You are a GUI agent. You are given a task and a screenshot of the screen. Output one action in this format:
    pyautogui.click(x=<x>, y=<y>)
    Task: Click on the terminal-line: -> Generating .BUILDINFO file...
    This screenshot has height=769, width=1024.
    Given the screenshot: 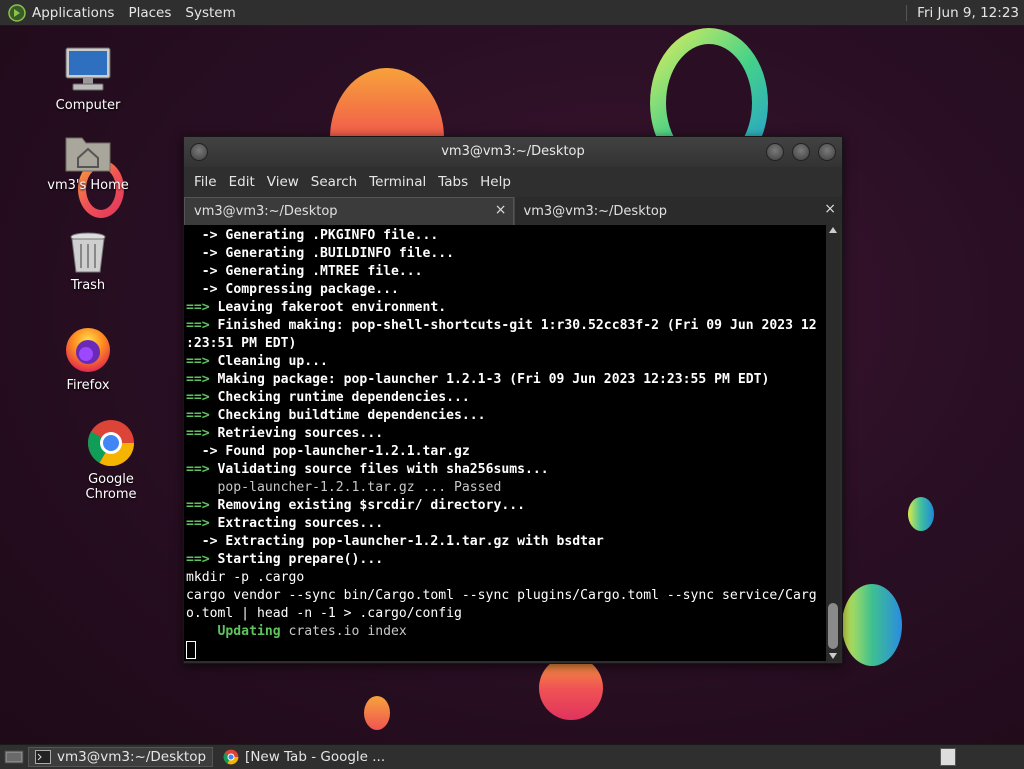 What is the action you would take?
    pyautogui.click(x=320, y=253)
    